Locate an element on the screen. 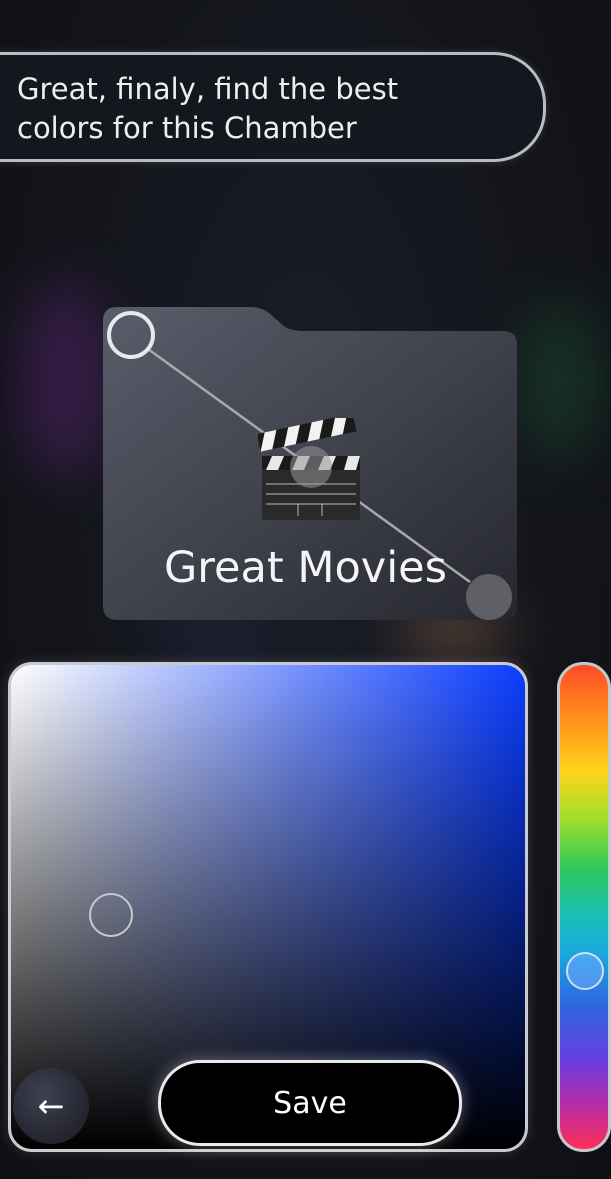  prompt-line-1: Great, finaly, find the best is located at coordinates (208, 89).